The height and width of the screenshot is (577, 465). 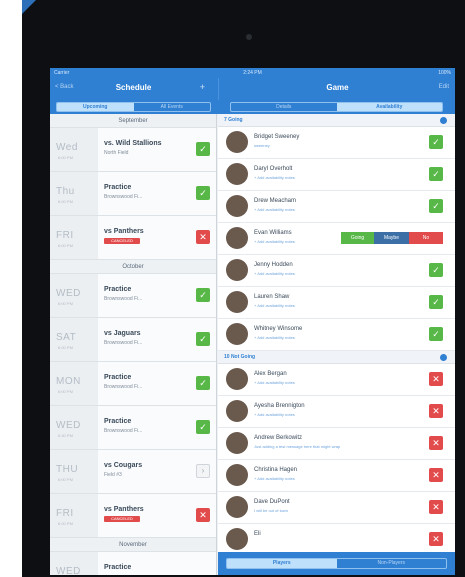 What do you see at coordinates (116, 153) in the screenshot?
I see `event-location: North Field` at bounding box center [116, 153].